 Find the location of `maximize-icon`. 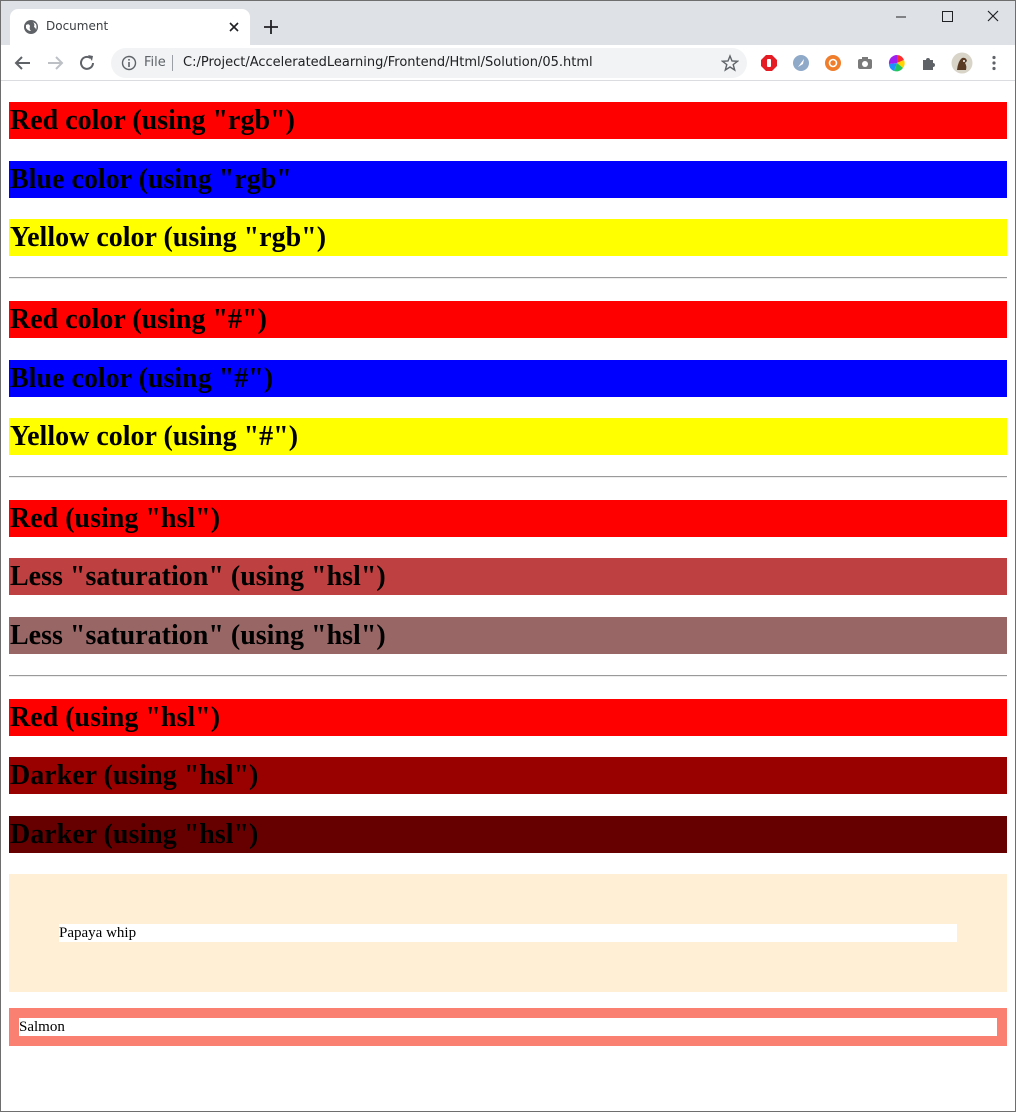

maximize-icon is located at coordinates (947, 17).